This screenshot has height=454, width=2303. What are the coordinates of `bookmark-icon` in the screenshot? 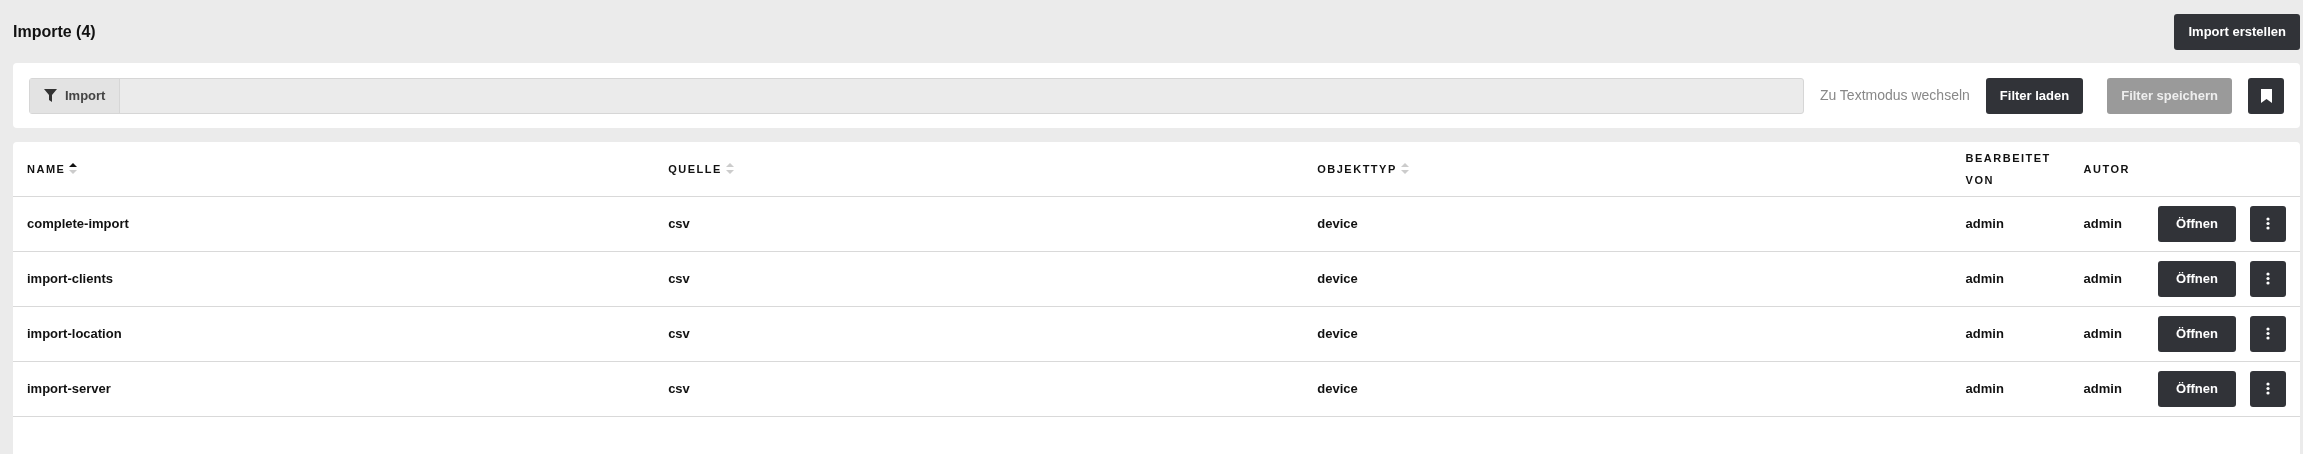 It's located at (2266, 95).